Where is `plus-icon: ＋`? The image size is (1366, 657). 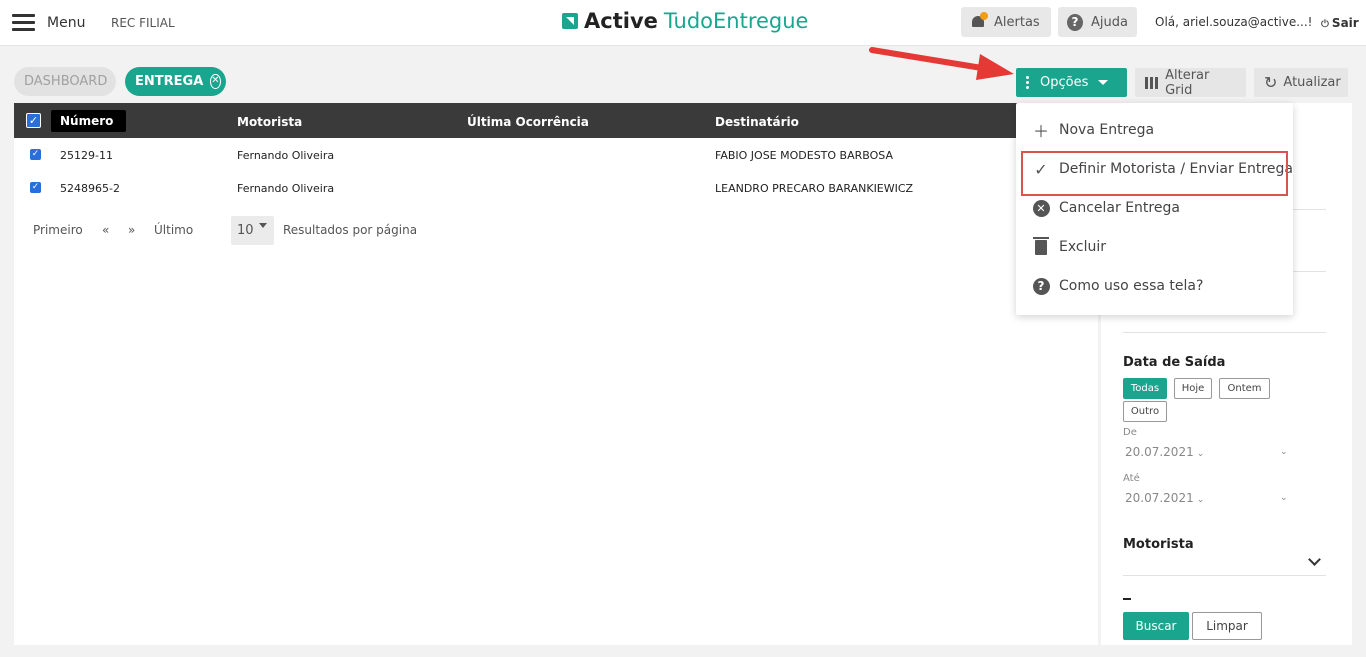
plus-icon: ＋ is located at coordinates (1040, 131).